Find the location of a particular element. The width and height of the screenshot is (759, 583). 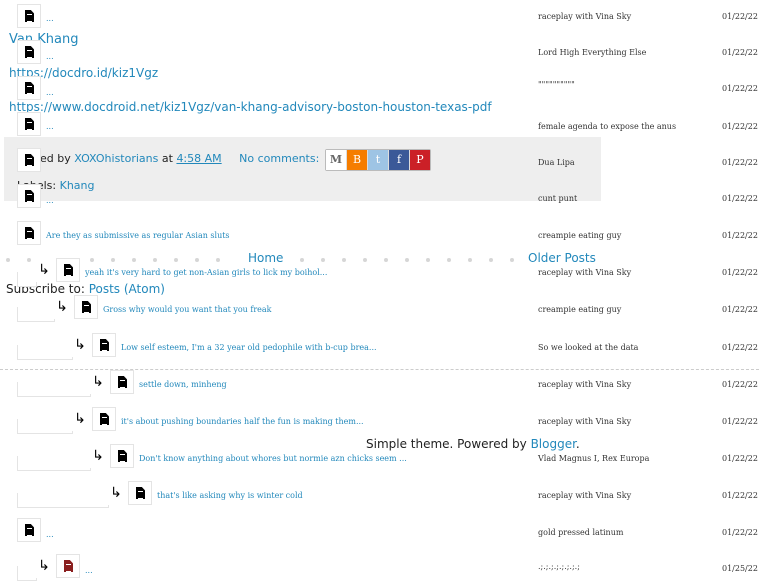

comment-author: Lord High Everything Else is located at coordinates (592, 52).